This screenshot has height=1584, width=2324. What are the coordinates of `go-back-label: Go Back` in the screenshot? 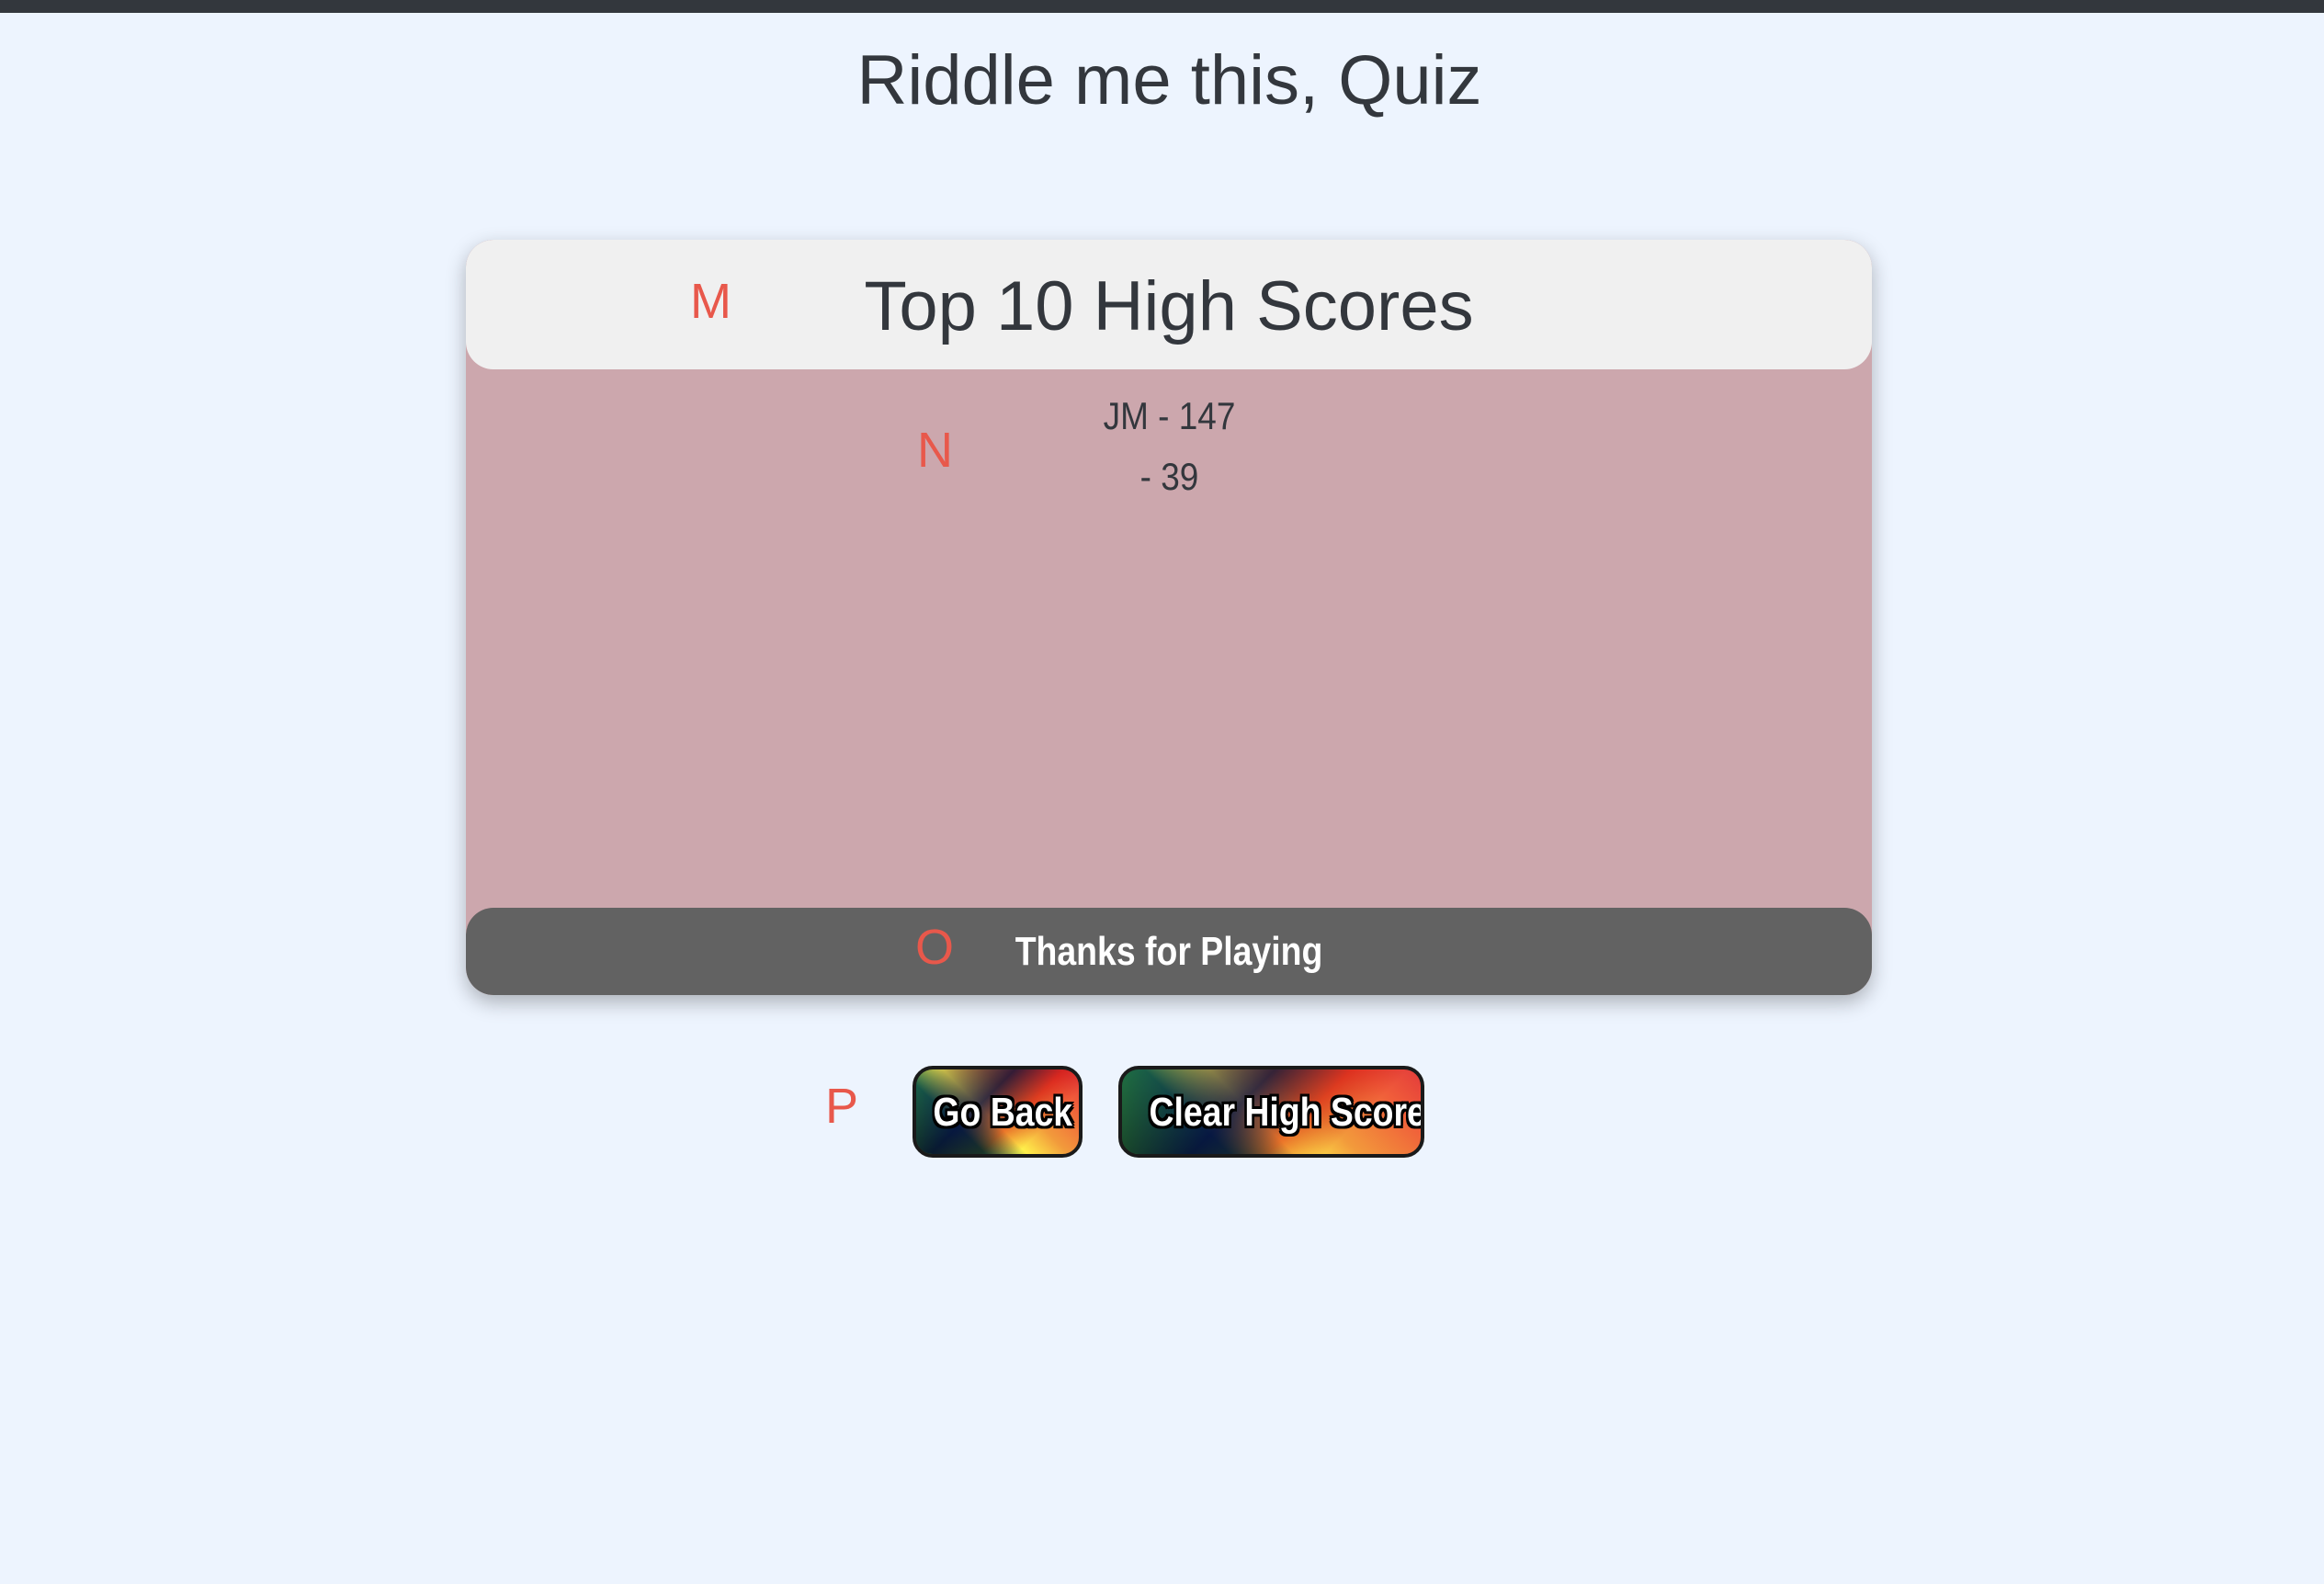 It's located at (1003, 1113).